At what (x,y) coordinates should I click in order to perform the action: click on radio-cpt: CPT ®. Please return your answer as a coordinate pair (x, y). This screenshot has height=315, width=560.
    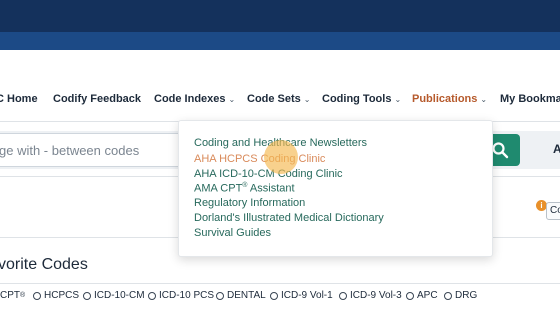
    Looking at the image, I should click on (12, 295).